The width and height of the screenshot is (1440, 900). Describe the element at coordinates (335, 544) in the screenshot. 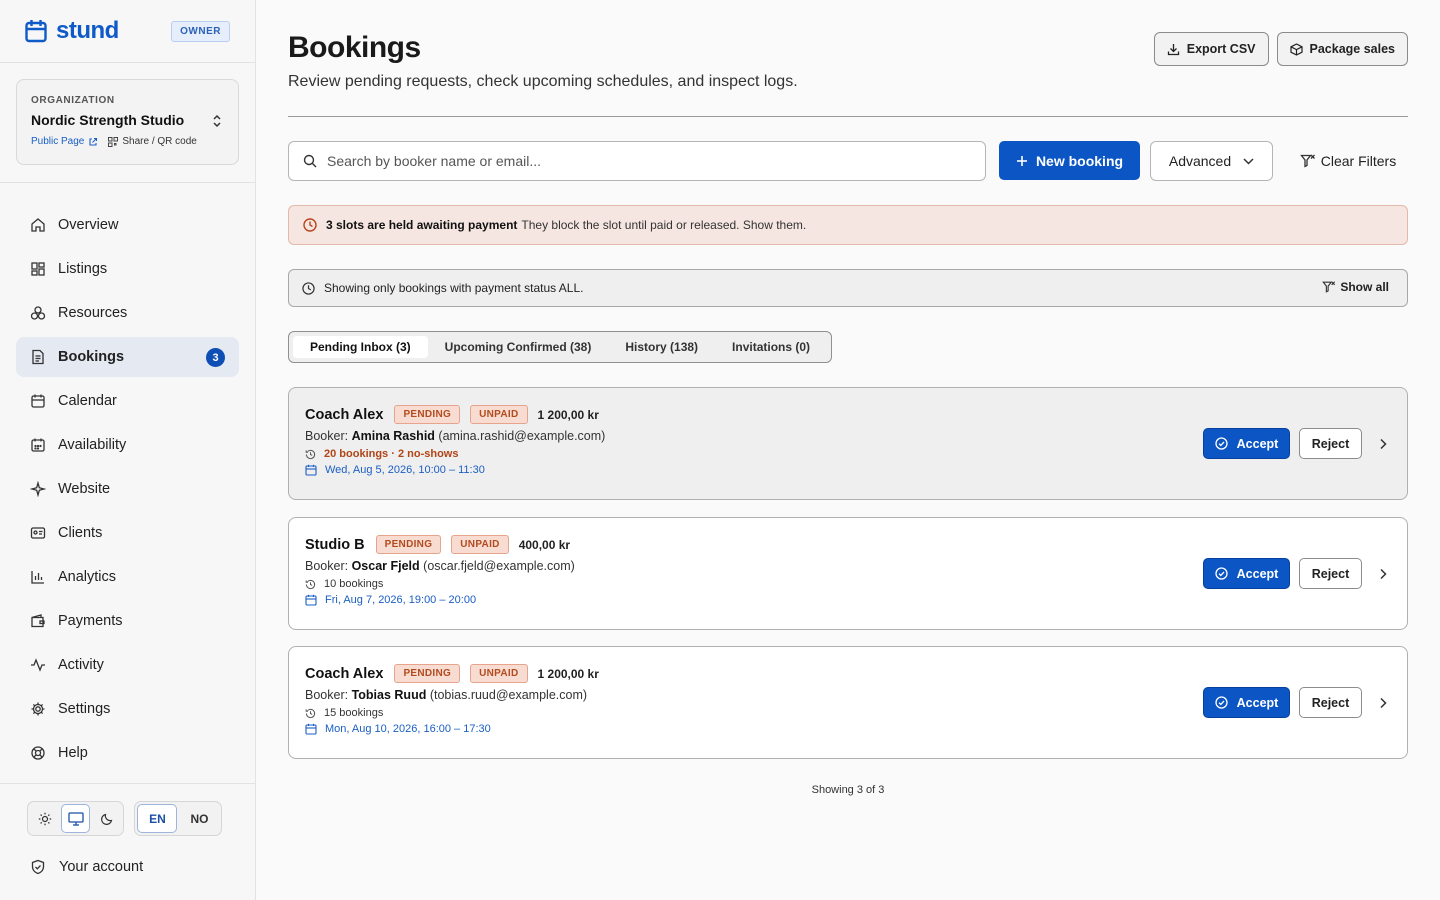

I see `booking-service: Studio B` at that location.